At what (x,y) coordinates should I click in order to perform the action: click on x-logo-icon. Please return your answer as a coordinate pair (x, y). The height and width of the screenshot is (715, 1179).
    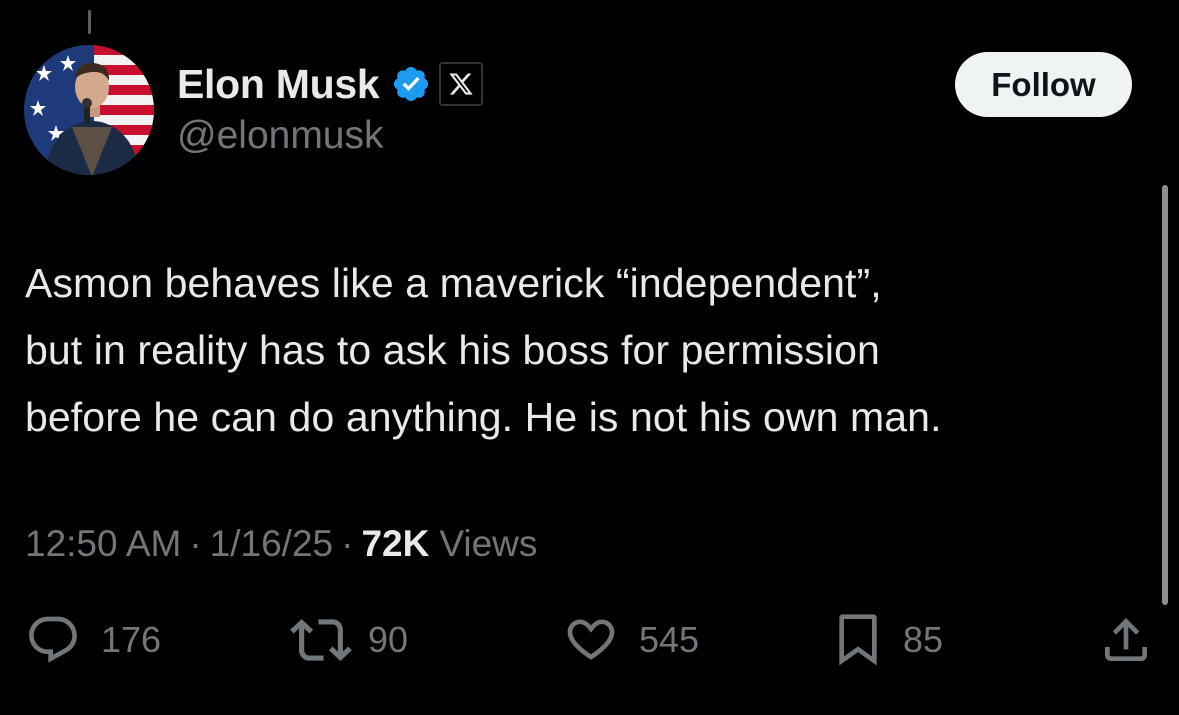
    Looking at the image, I should click on (461, 84).